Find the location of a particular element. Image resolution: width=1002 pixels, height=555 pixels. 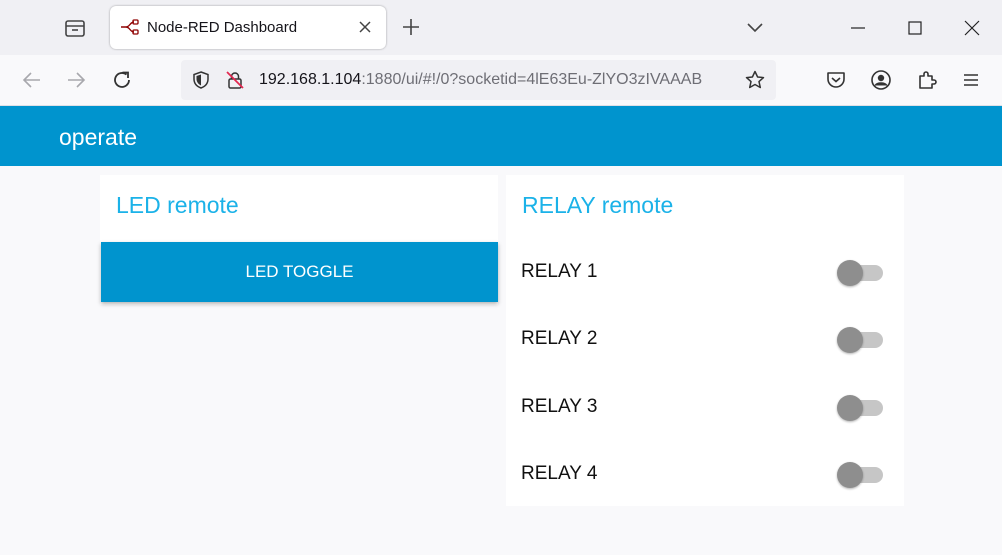

led-toggle-button: LED TOGGLE is located at coordinates (299, 272).